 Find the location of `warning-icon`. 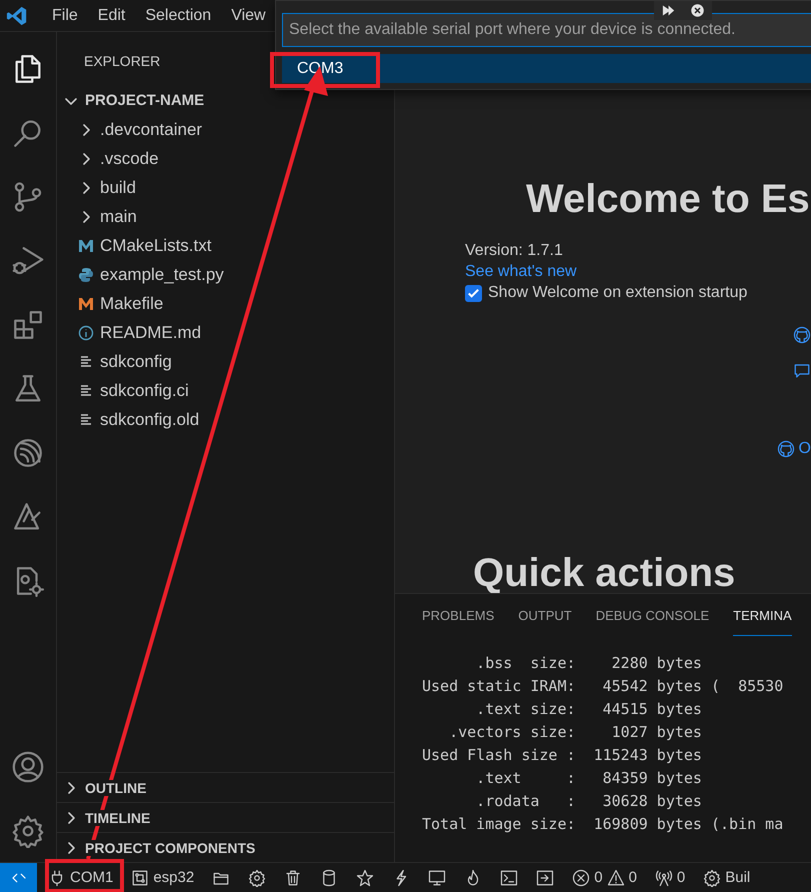

warning-icon is located at coordinates (615, 877).